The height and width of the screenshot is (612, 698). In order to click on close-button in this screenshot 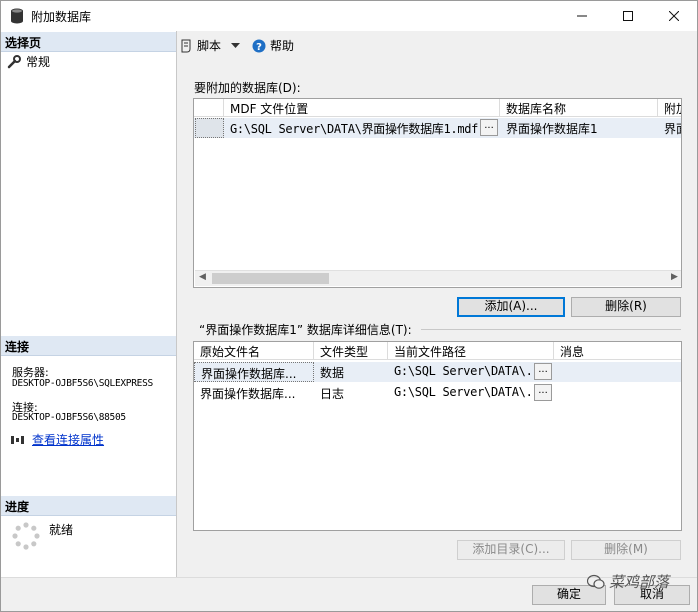, I will do `click(674, 16)`.